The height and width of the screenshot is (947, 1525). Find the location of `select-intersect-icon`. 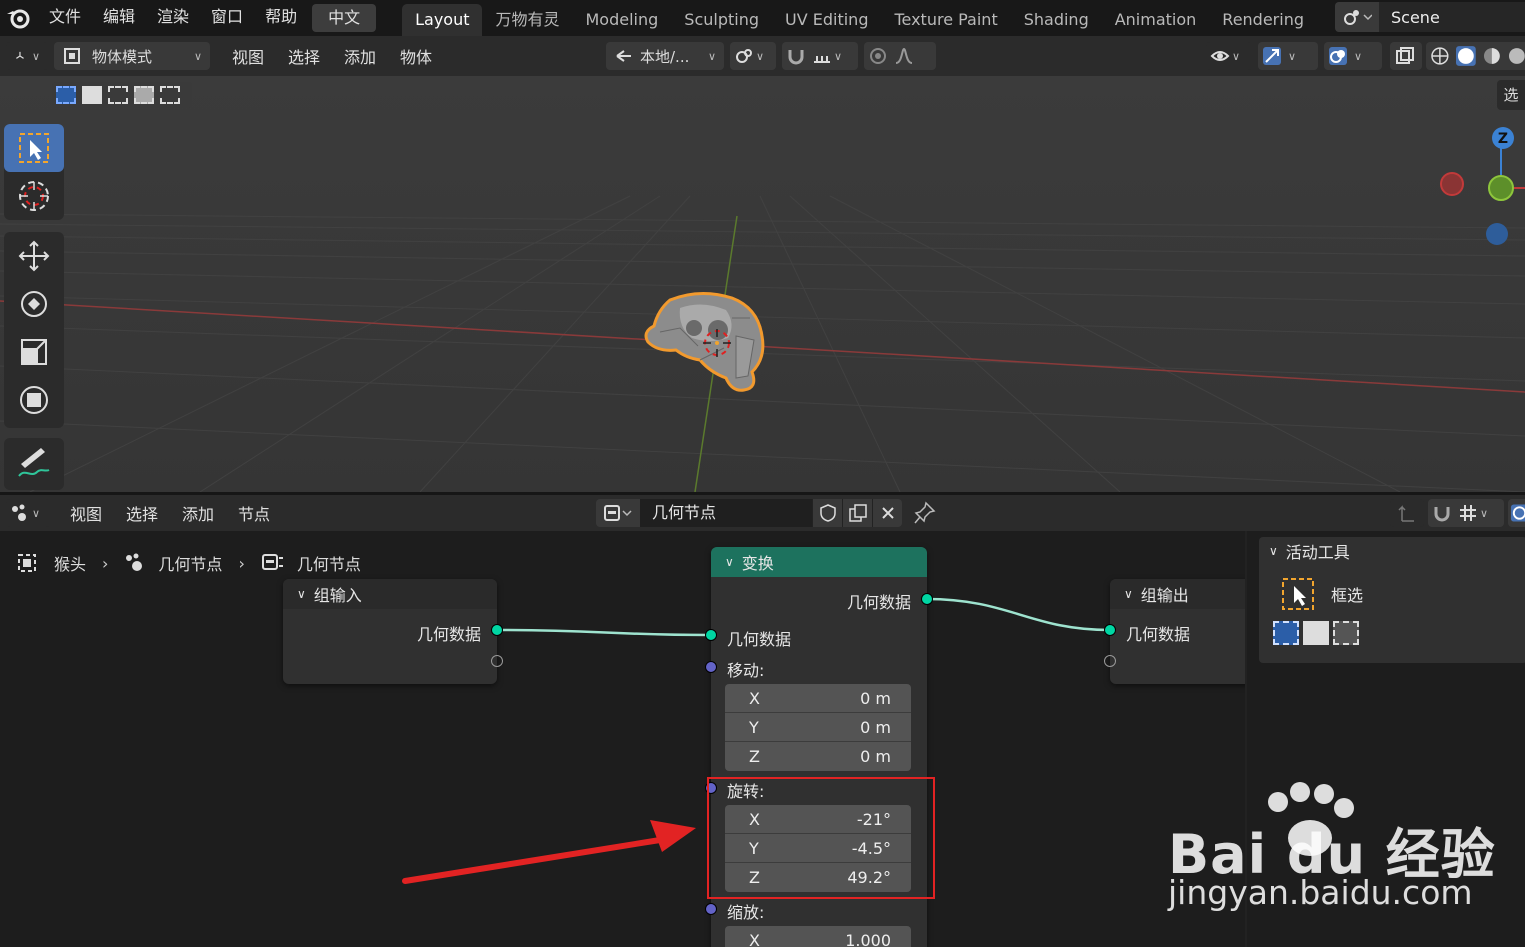

select-intersect-icon is located at coordinates (170, 95).